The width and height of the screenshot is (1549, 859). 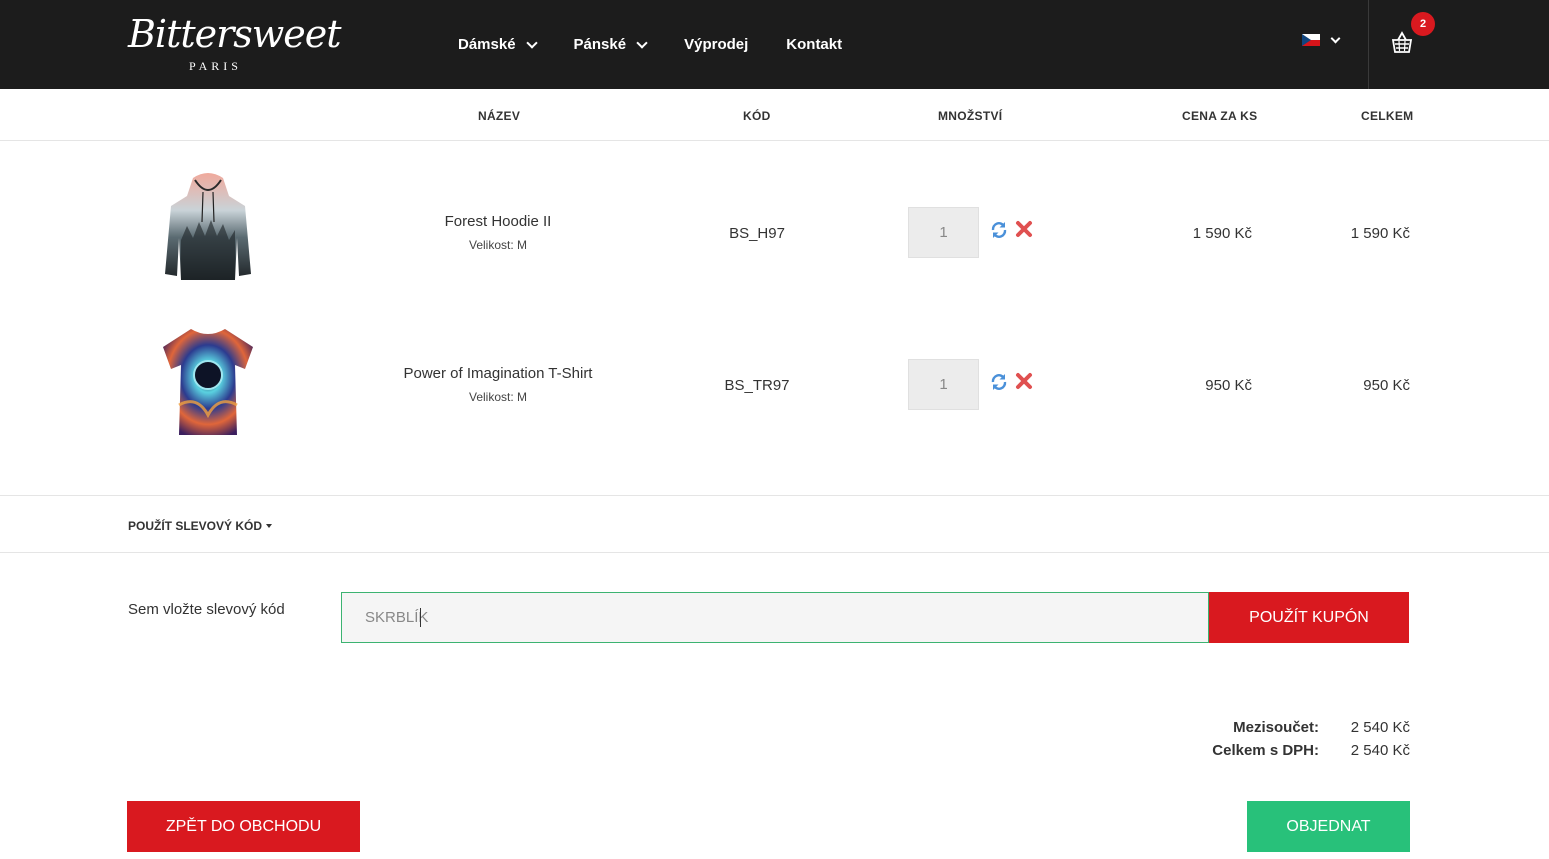 What do you see at coordinates (195, 526) in the screenshot?
I see `coupon-toggle-label: POUŽÍT SLEVOVÝ KÓD` at bounding box center [195, 526].